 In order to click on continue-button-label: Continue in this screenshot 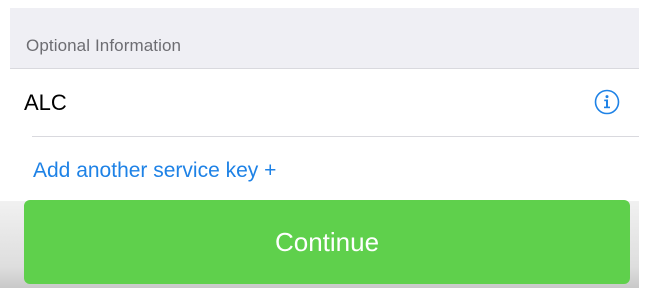, I will do `click(327, 242)`.